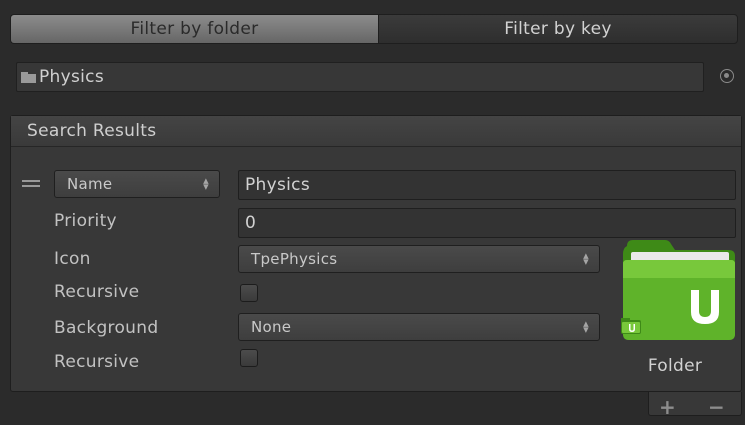  I want to click on match-mode-dropdown: Name ▴ ▾, so click(137, 184).